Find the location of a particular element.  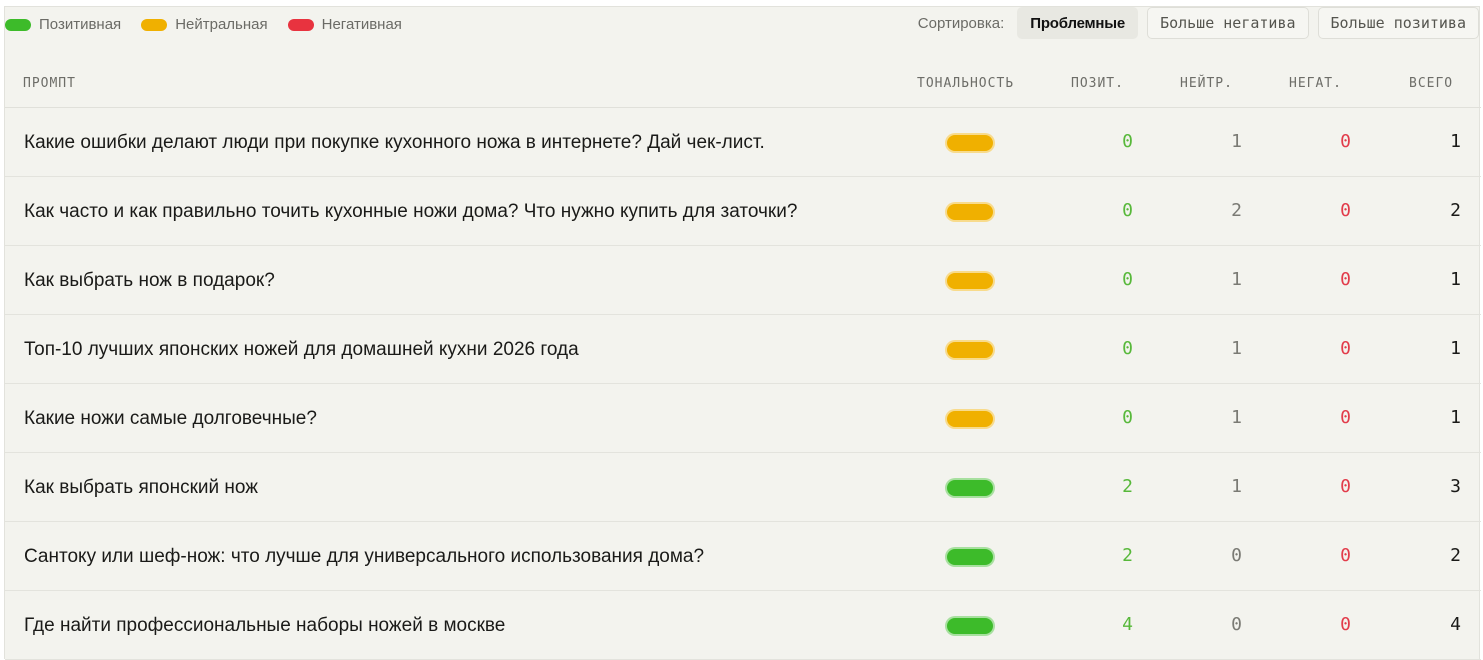

sort-problematic-button: Проблемные is located at coordinates (1078, 23).